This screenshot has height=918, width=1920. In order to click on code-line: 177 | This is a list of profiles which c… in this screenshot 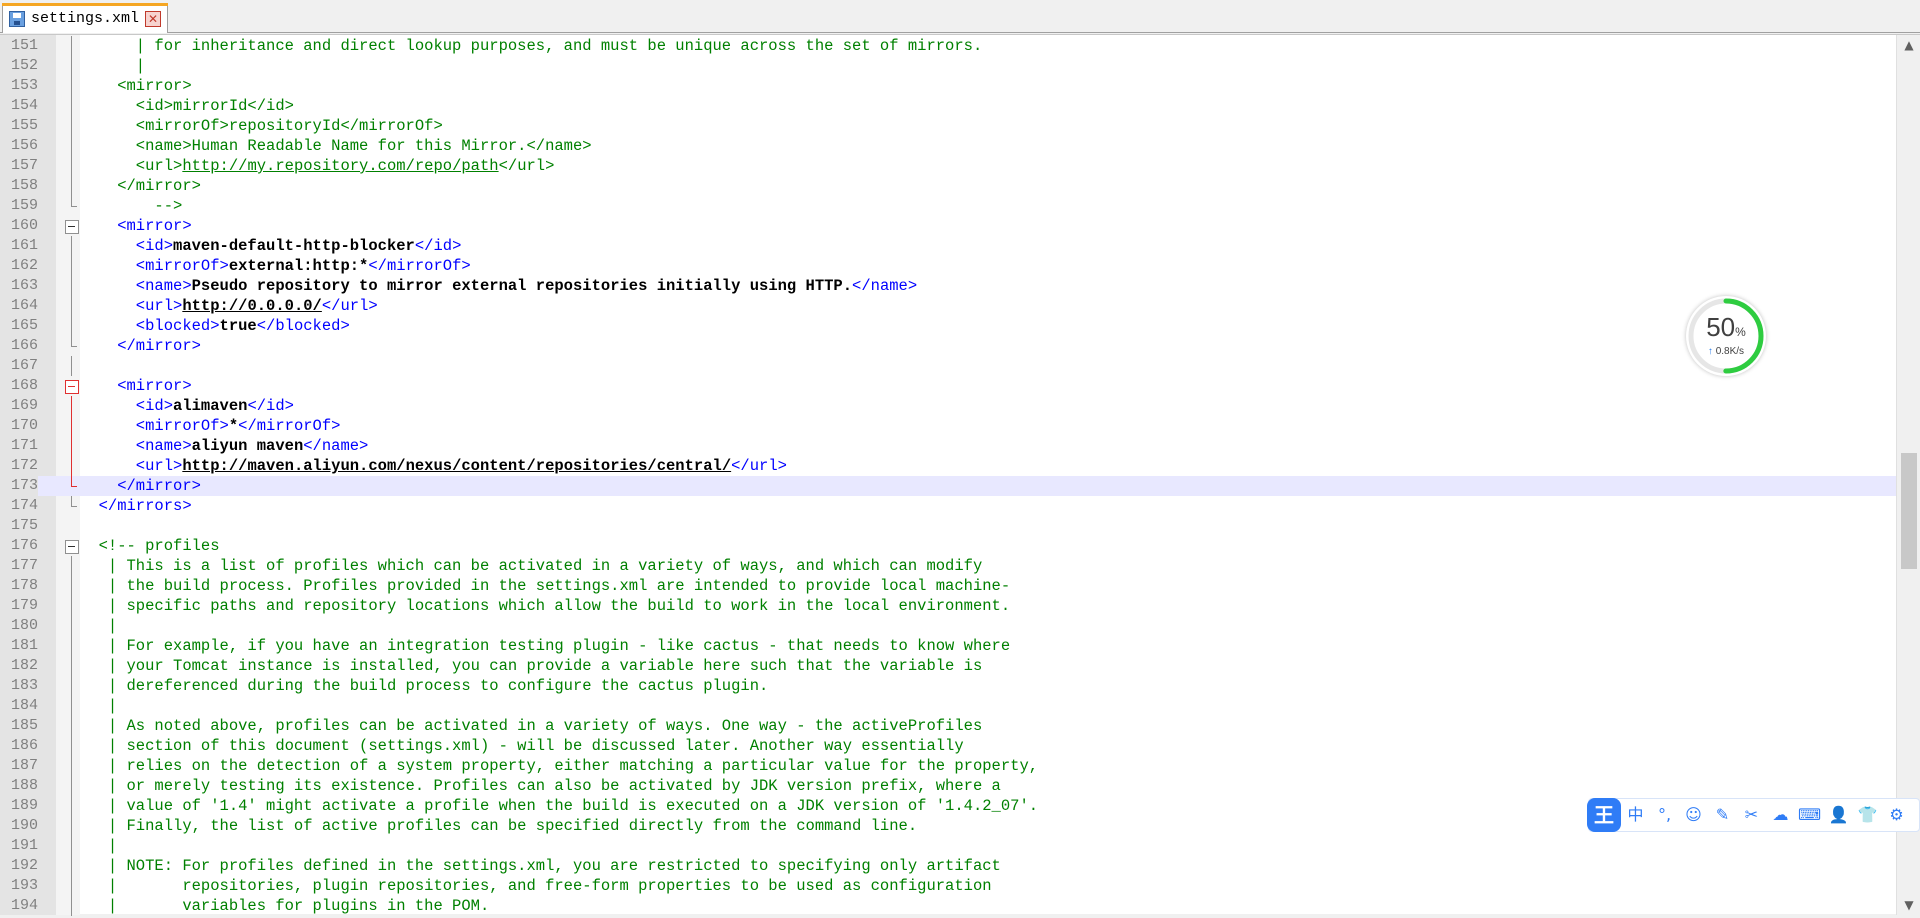, I will do `click(948, 566)`.